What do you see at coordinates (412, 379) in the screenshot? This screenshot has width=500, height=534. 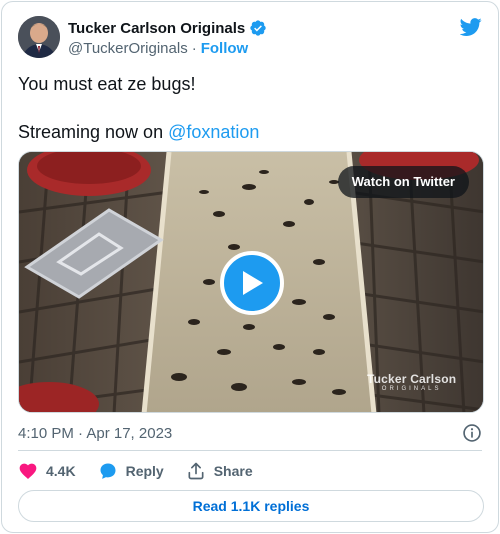 I see `watermark-main: Tucker Carlson` at bounding box center [412, 379].